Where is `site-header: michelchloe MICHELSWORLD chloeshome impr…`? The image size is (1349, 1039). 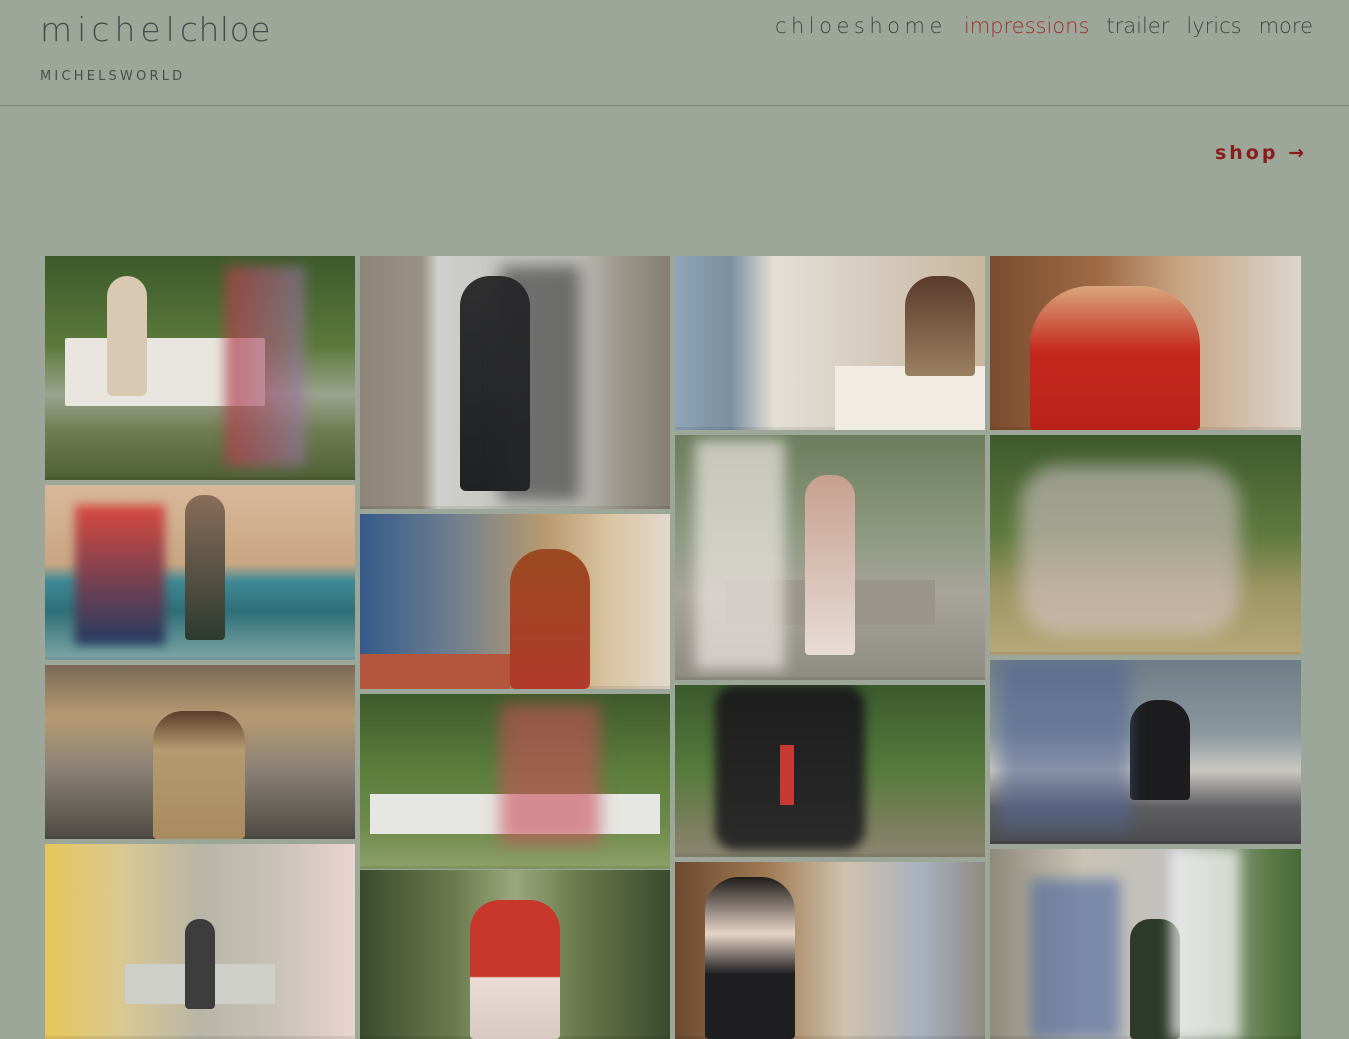 site-header: michelchloe MICHELSWORLD chloeshome impr… is located at coordinates (674, 53).